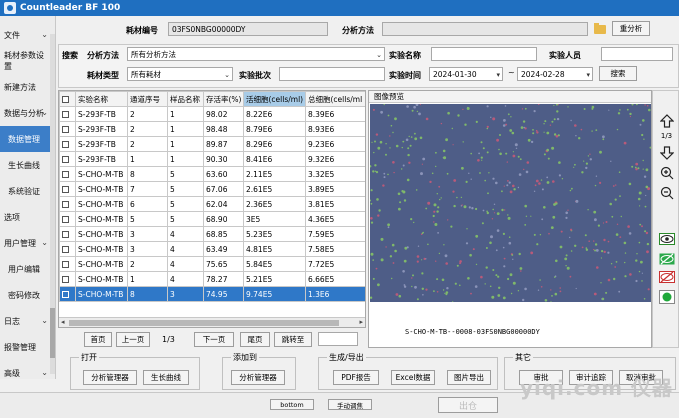 This screenshot has height=418, width=679. What do you see at coordinates (468, 405) in the screenshot?
I see `eject-button: 出仓` at bounding box center [468, 405].